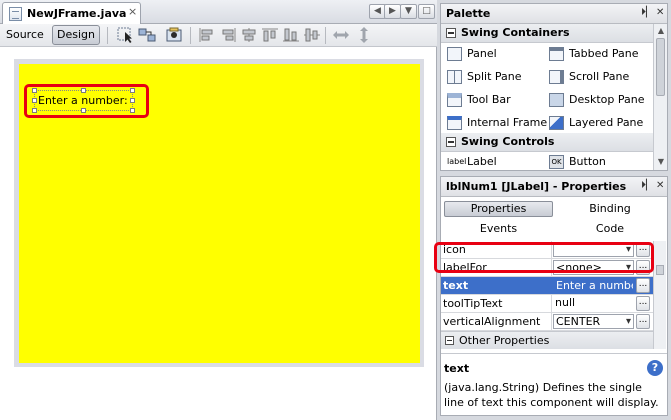 This screenshot has height=420, width=671. What do you see at coordinates (556, 100) in the screenshot?
I see `desktop-pane-icon` at bounding box center [556, 100].